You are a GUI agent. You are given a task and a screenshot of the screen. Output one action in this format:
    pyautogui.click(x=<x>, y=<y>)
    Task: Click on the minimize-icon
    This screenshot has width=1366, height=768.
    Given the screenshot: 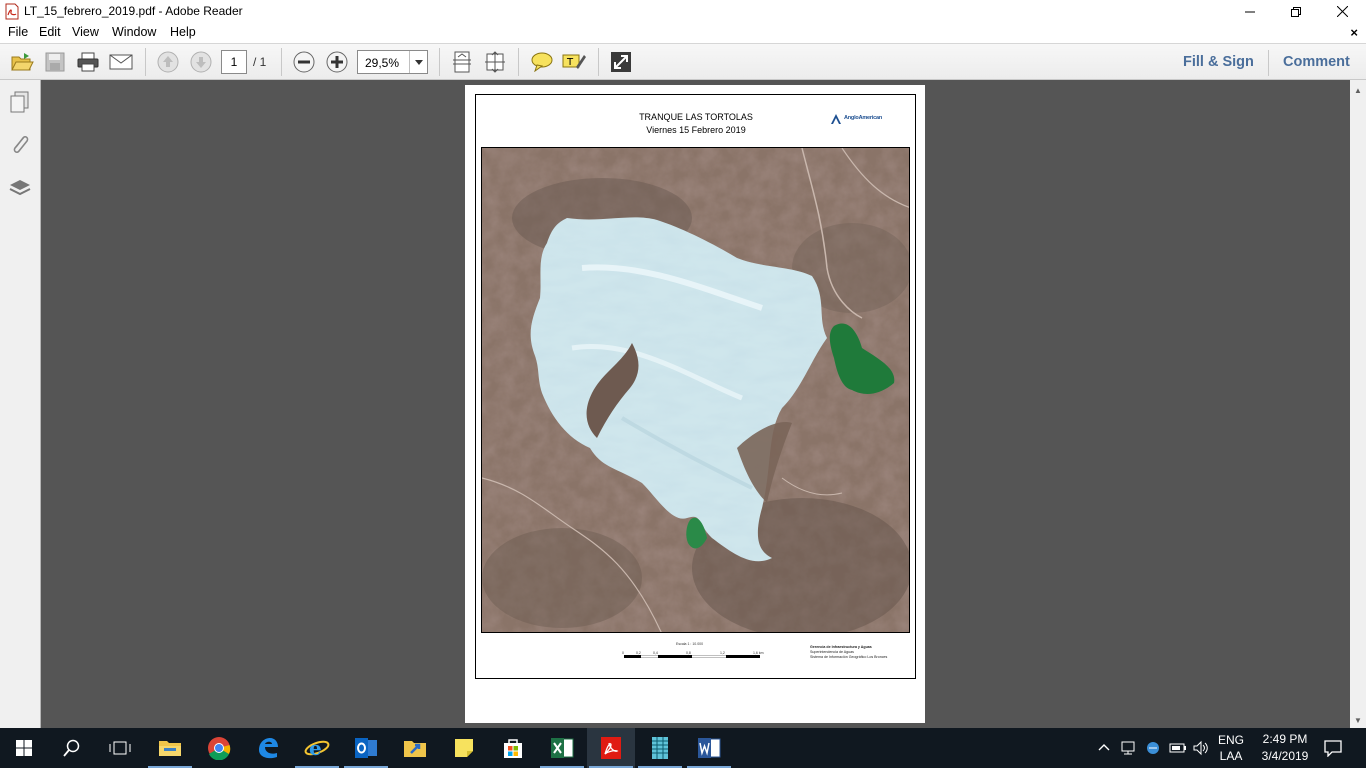 What is the action you would take?
    pyautogui.click(x=1250, y=11)
    